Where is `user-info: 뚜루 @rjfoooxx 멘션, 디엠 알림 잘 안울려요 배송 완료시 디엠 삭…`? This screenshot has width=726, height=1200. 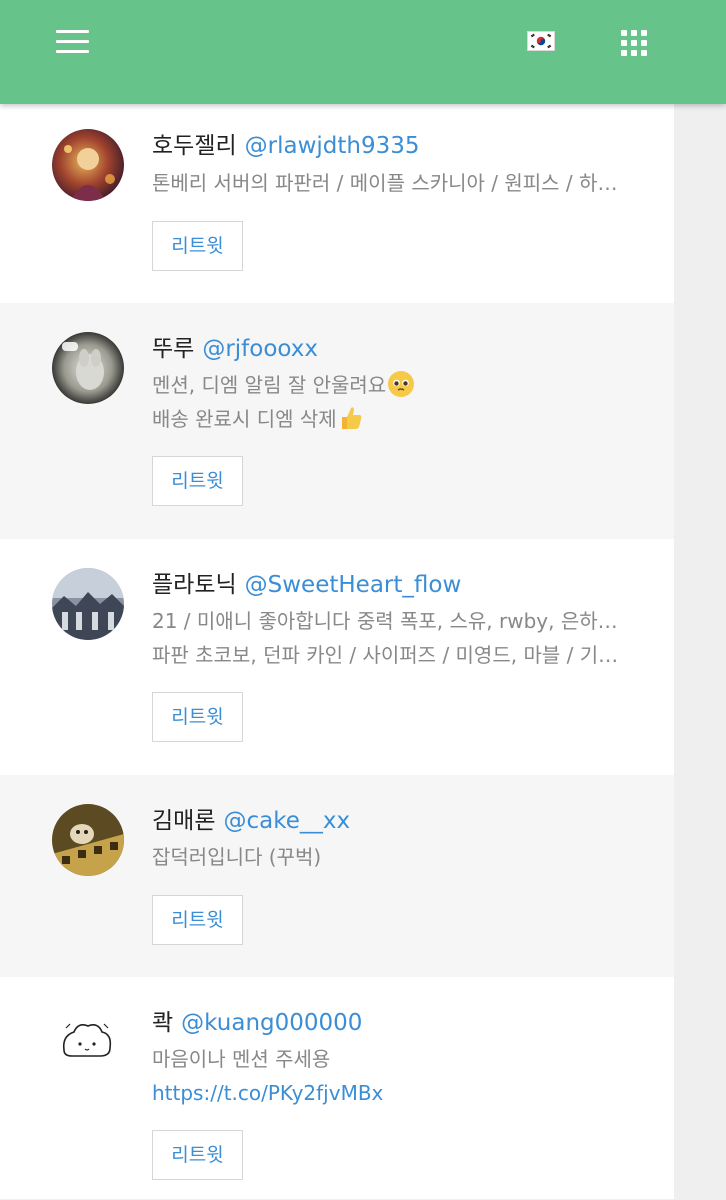
user-info: 뚜루 @rjfoooxx 멘션, 디엠 알림 잘 안울려요 배송 완료시 디엠 삭… is located at coordinates (392, 385).